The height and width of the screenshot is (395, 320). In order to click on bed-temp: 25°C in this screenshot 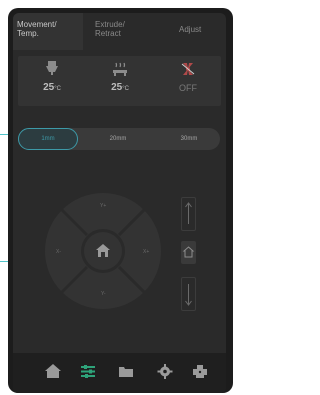, I will do `click(120, 81)`.